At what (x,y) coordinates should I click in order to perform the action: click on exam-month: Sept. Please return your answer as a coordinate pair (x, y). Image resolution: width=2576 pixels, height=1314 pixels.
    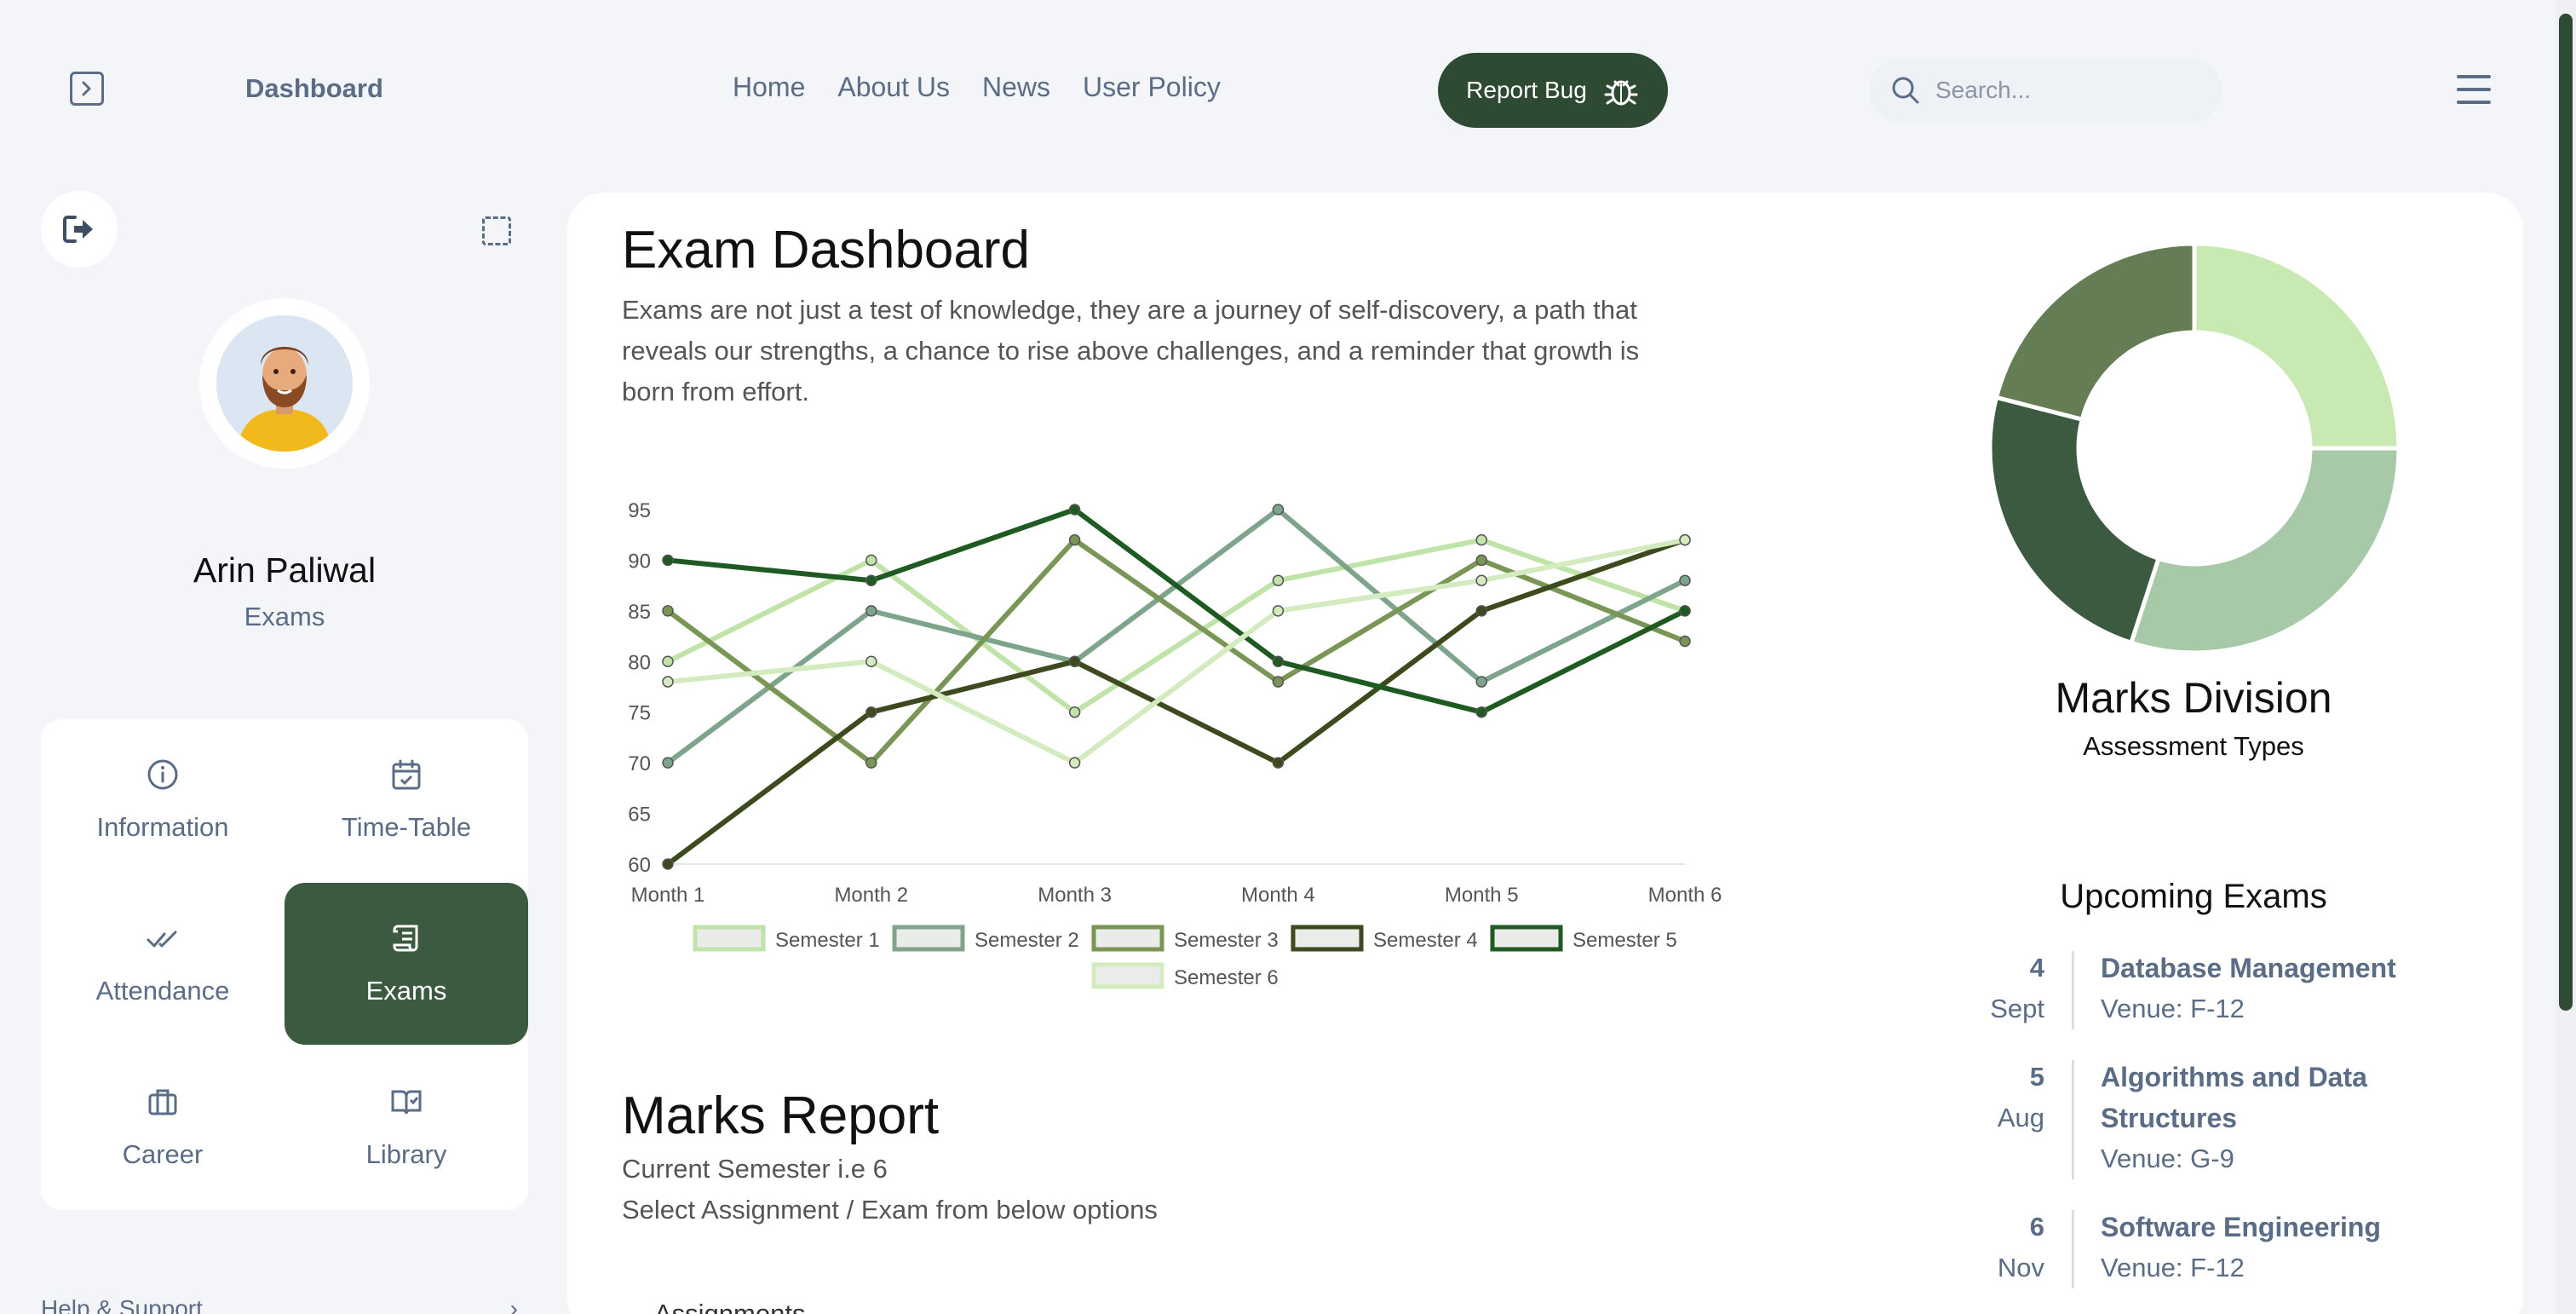
    Looking at the image, I should click on (2017, 1009).